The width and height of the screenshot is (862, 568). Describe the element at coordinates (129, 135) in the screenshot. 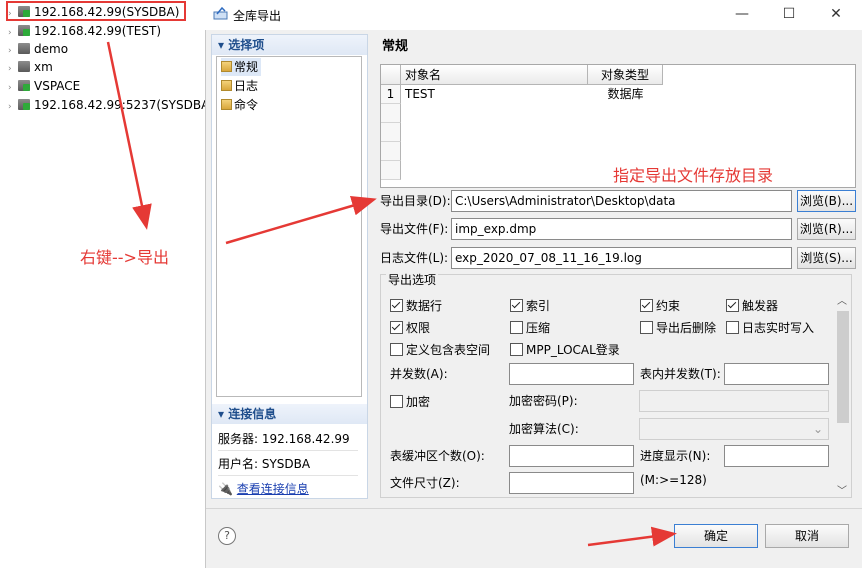

I see `annotation-arrow-down` at that location.